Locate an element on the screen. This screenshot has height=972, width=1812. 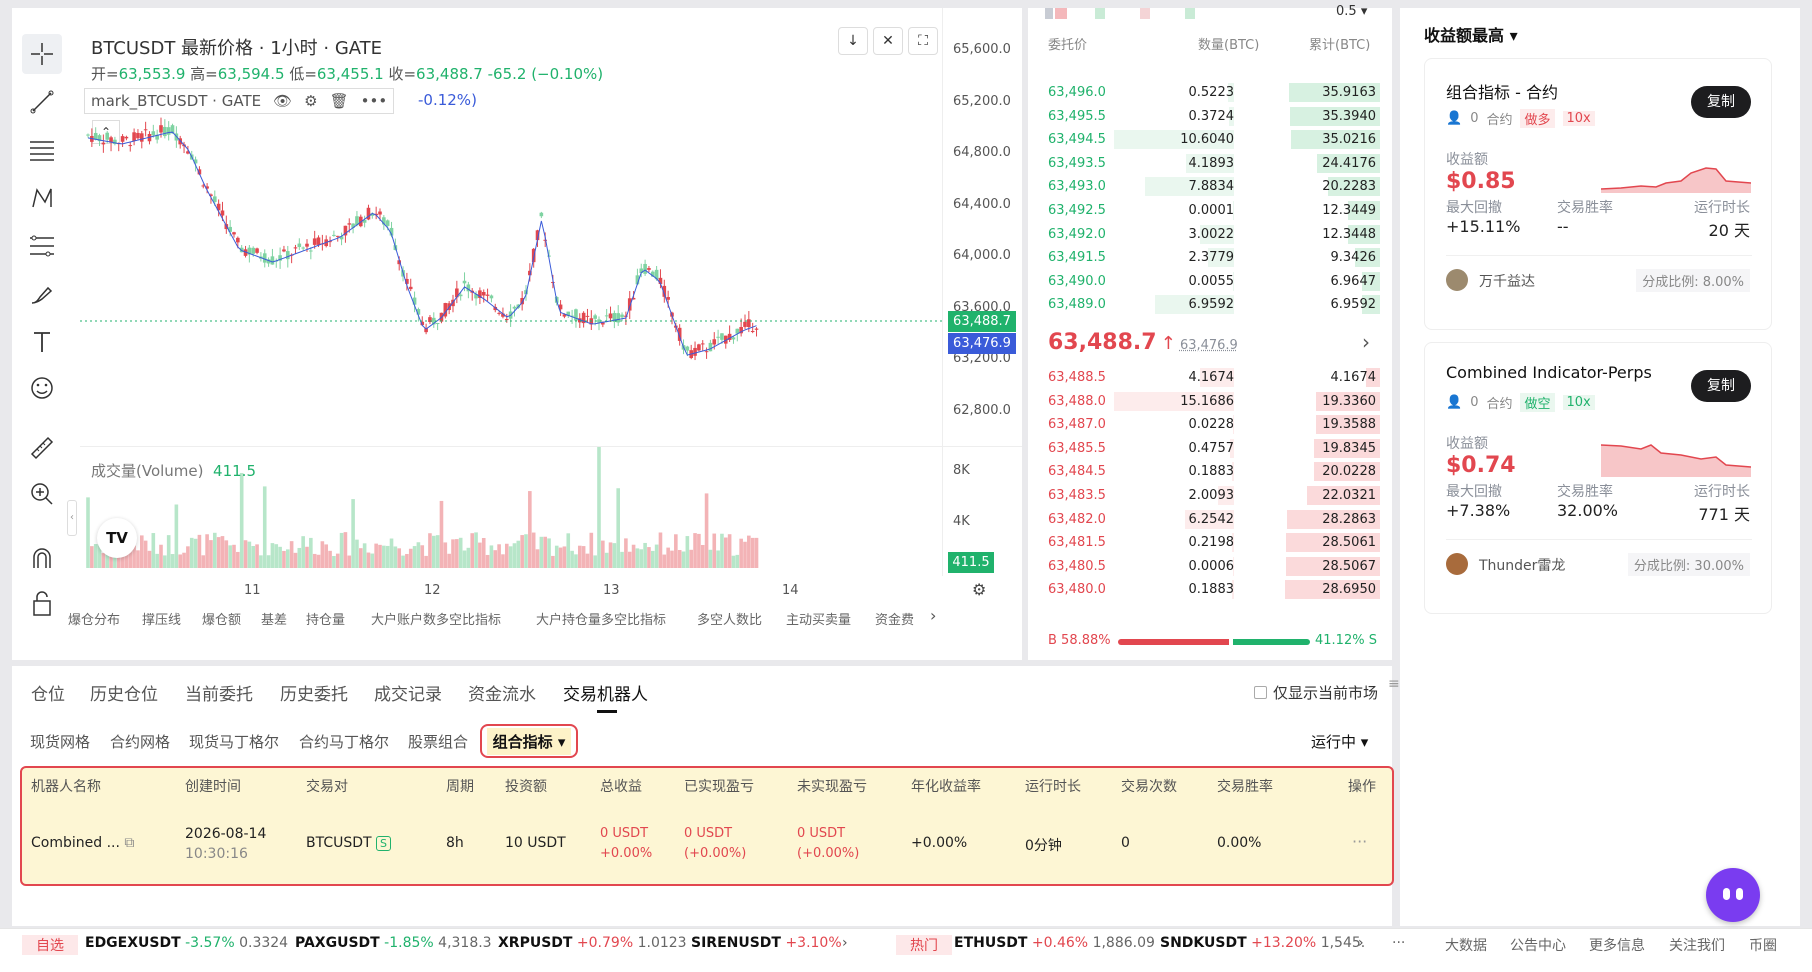
ask-row: 63,489.0 6.9592 6.9592 is located at coordinates (1205, 304).